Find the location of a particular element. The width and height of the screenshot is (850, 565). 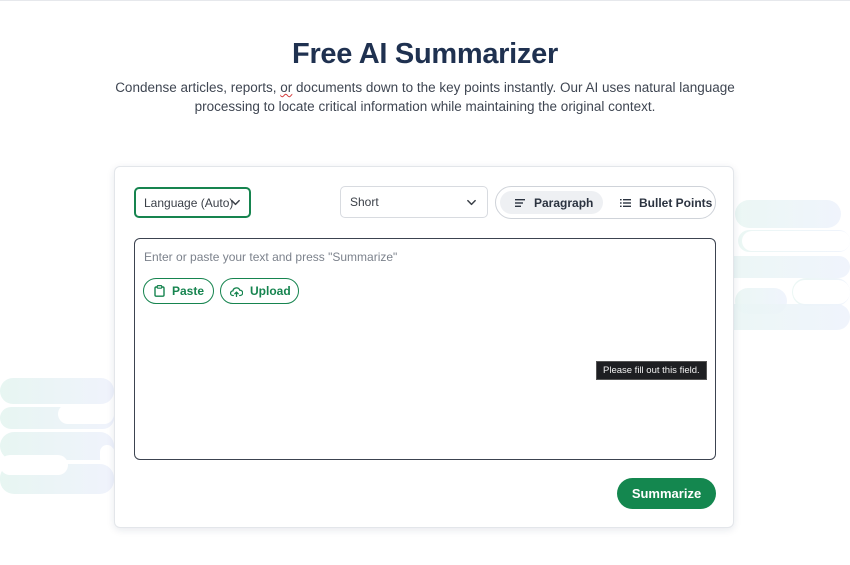

page-title: Free AI Summarizer is located at coordinates (425, 54).